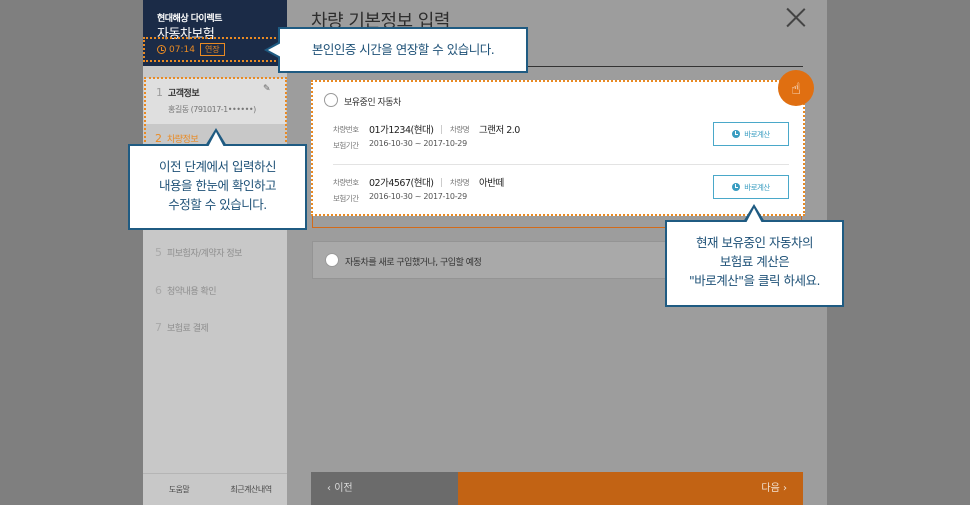 The width and height of the screenshot is (970, 505). What do you see at coordinates (372, 103) in the screenshot?
I see `owned-car-label: 보유중인 자동차` at bounding box center [372, 103].